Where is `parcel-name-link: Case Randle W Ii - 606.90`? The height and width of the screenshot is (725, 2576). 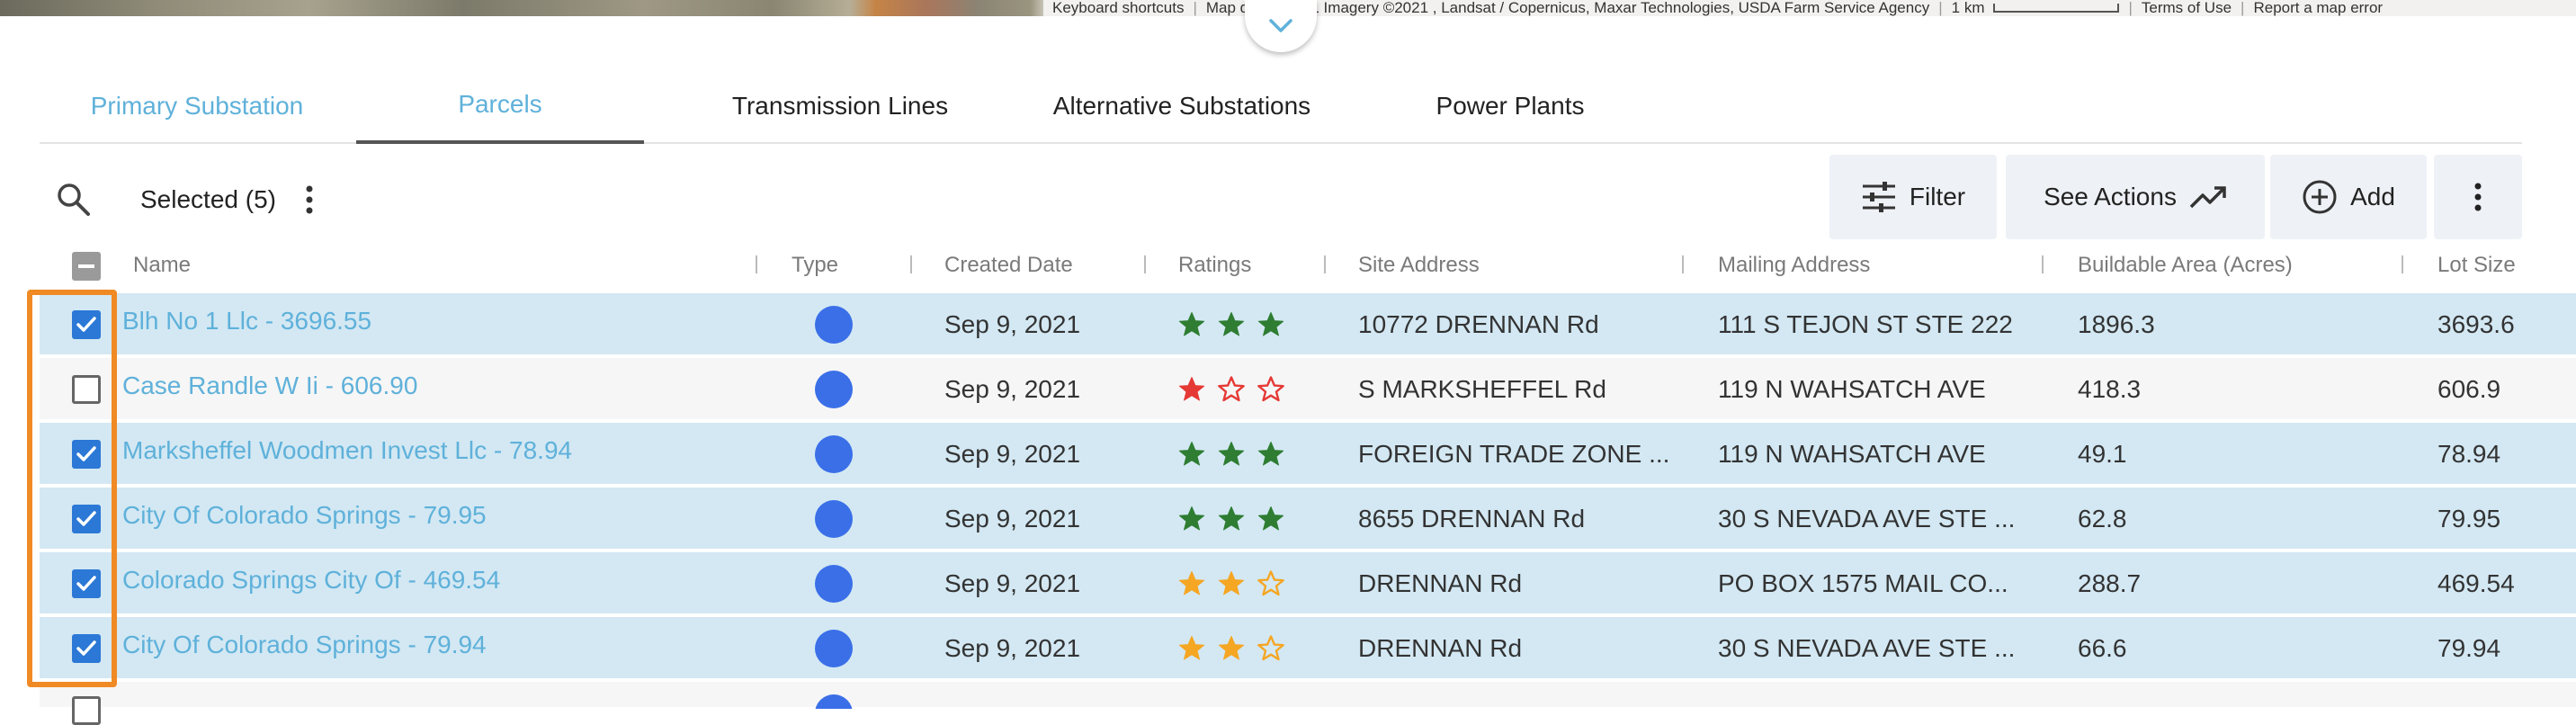
parcel-name-link: Case Randle W Ii - 606.90 is located at coordinates (269, 386).